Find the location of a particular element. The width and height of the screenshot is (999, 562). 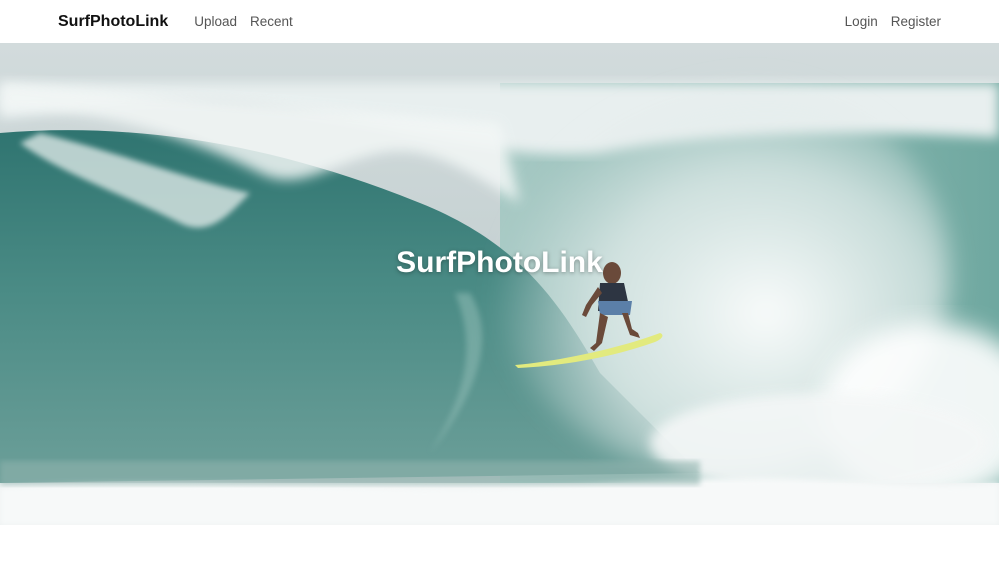

nav-link-login: Login is located at coordinates (861, 21).